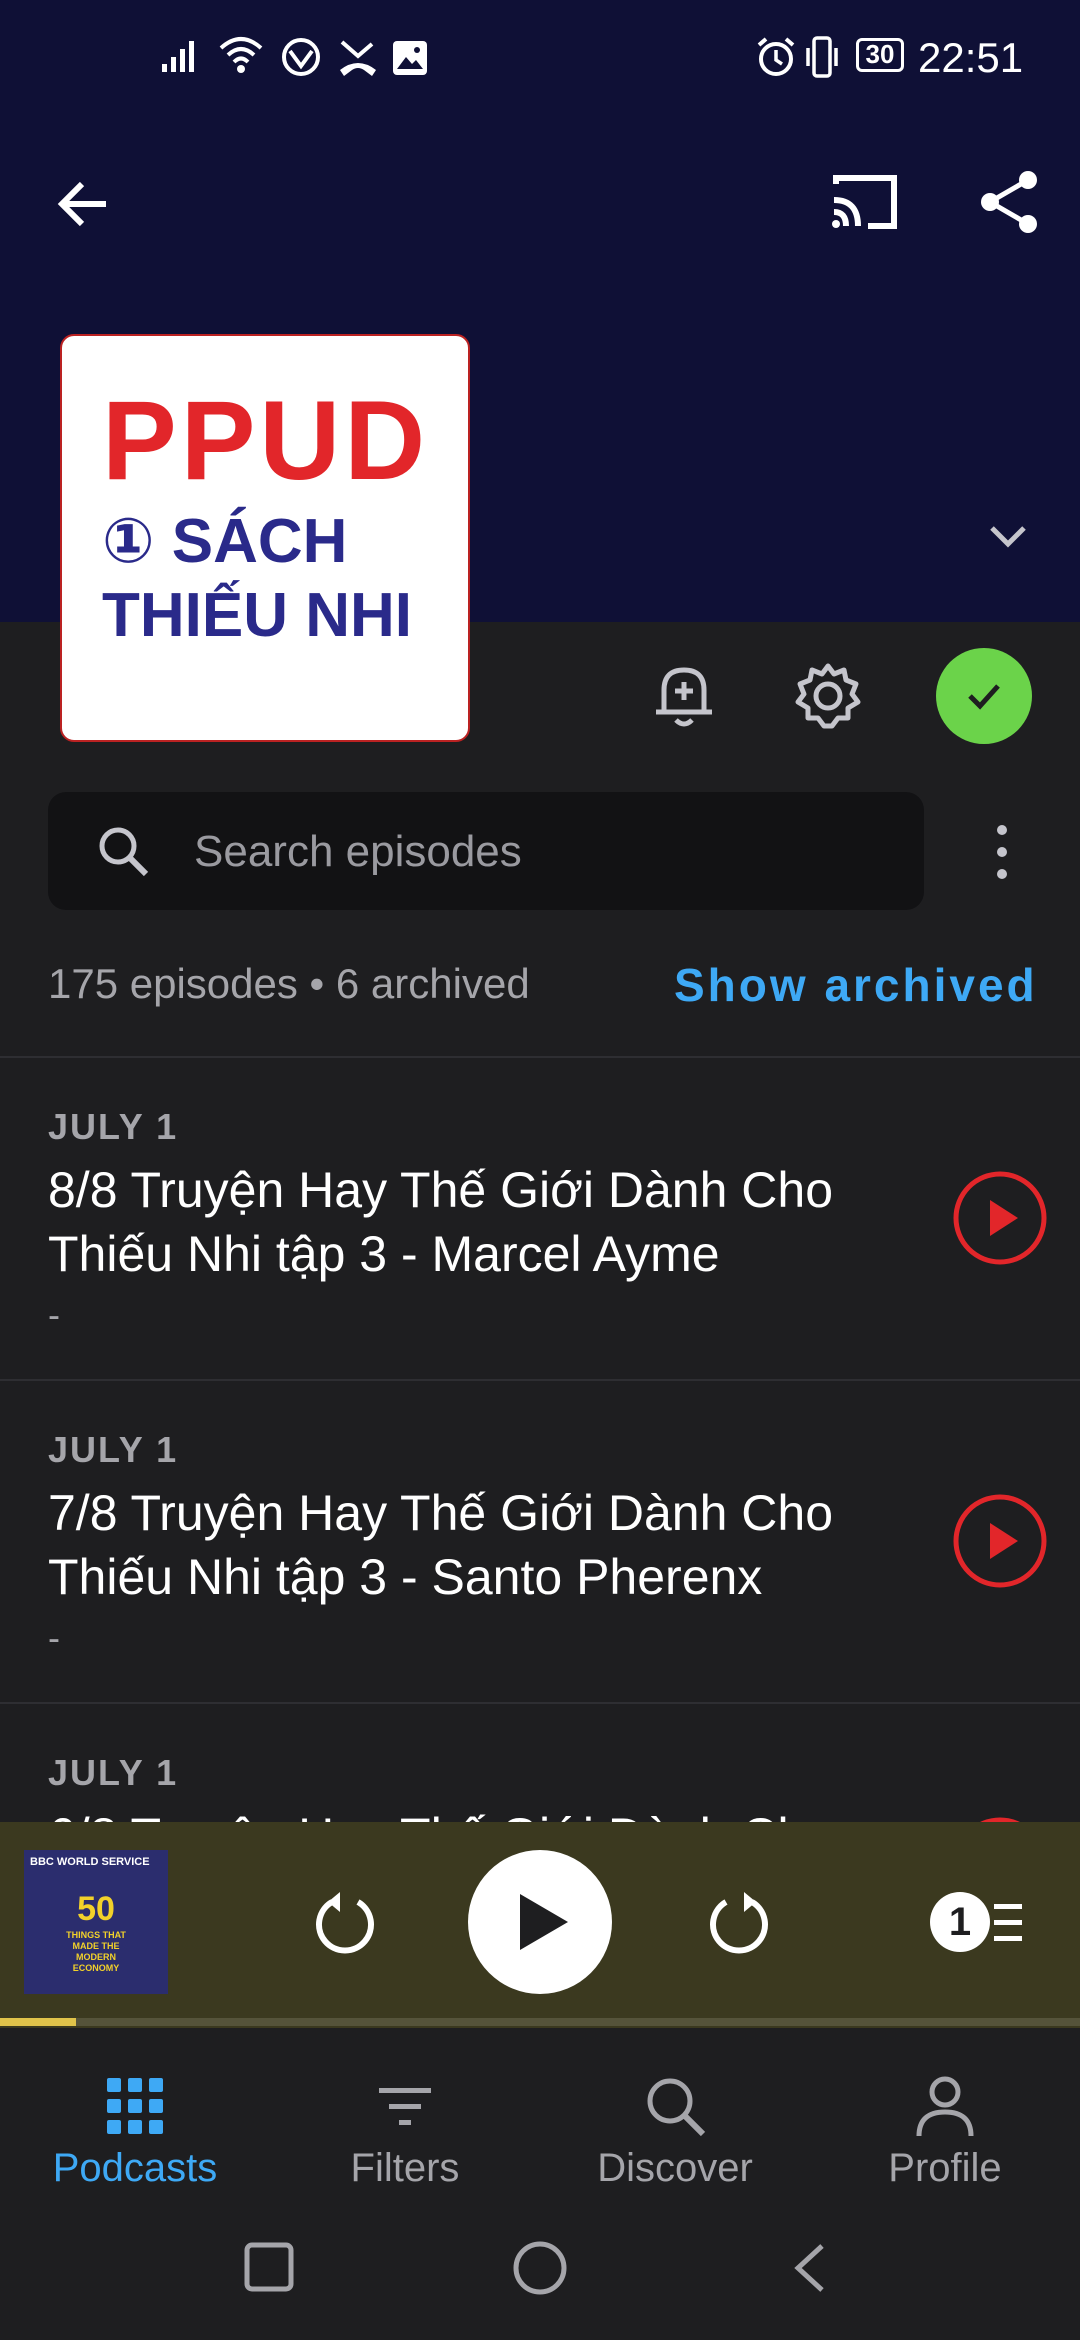  What do you see at coordinates (405, 2106) in the screenshot?
I see `filter-icon` at bounding box center [405, 2106].